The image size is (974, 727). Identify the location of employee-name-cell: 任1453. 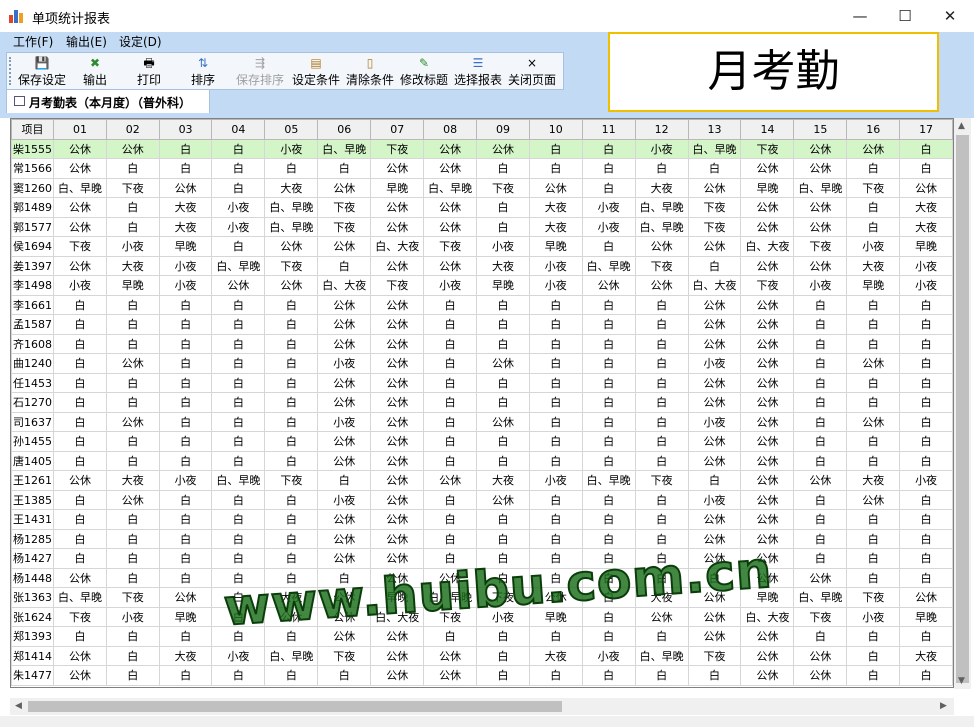
(32, 382).